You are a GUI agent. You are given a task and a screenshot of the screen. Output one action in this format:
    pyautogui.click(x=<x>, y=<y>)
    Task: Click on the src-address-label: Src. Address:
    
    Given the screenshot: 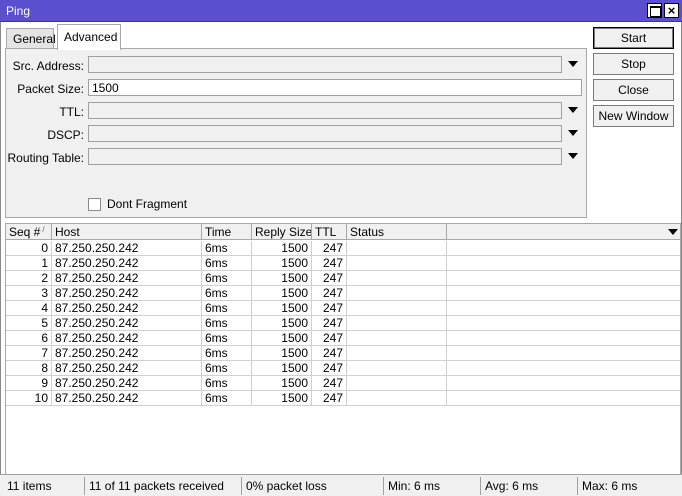 What is the action you would take?
    pyautogui.click(x=48, y=66)
    